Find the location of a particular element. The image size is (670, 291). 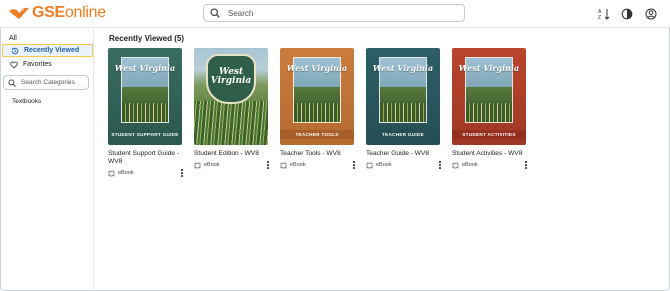

logo-suffix: online is located at coordinates (85, 12).